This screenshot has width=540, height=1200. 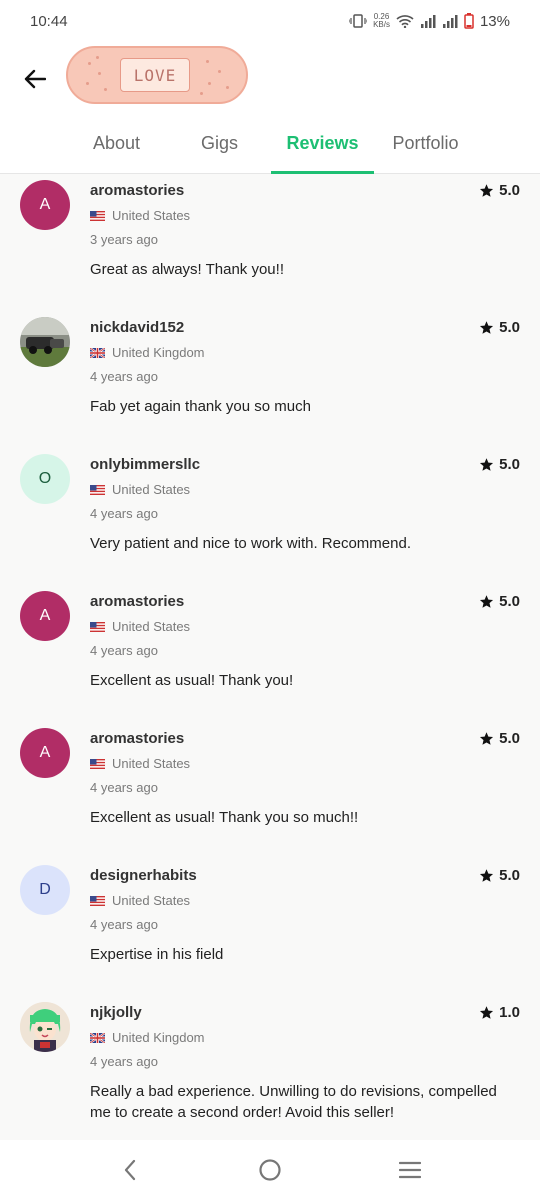 I want to click on tab-reviews: Reviews, so click(x=322, y=146).